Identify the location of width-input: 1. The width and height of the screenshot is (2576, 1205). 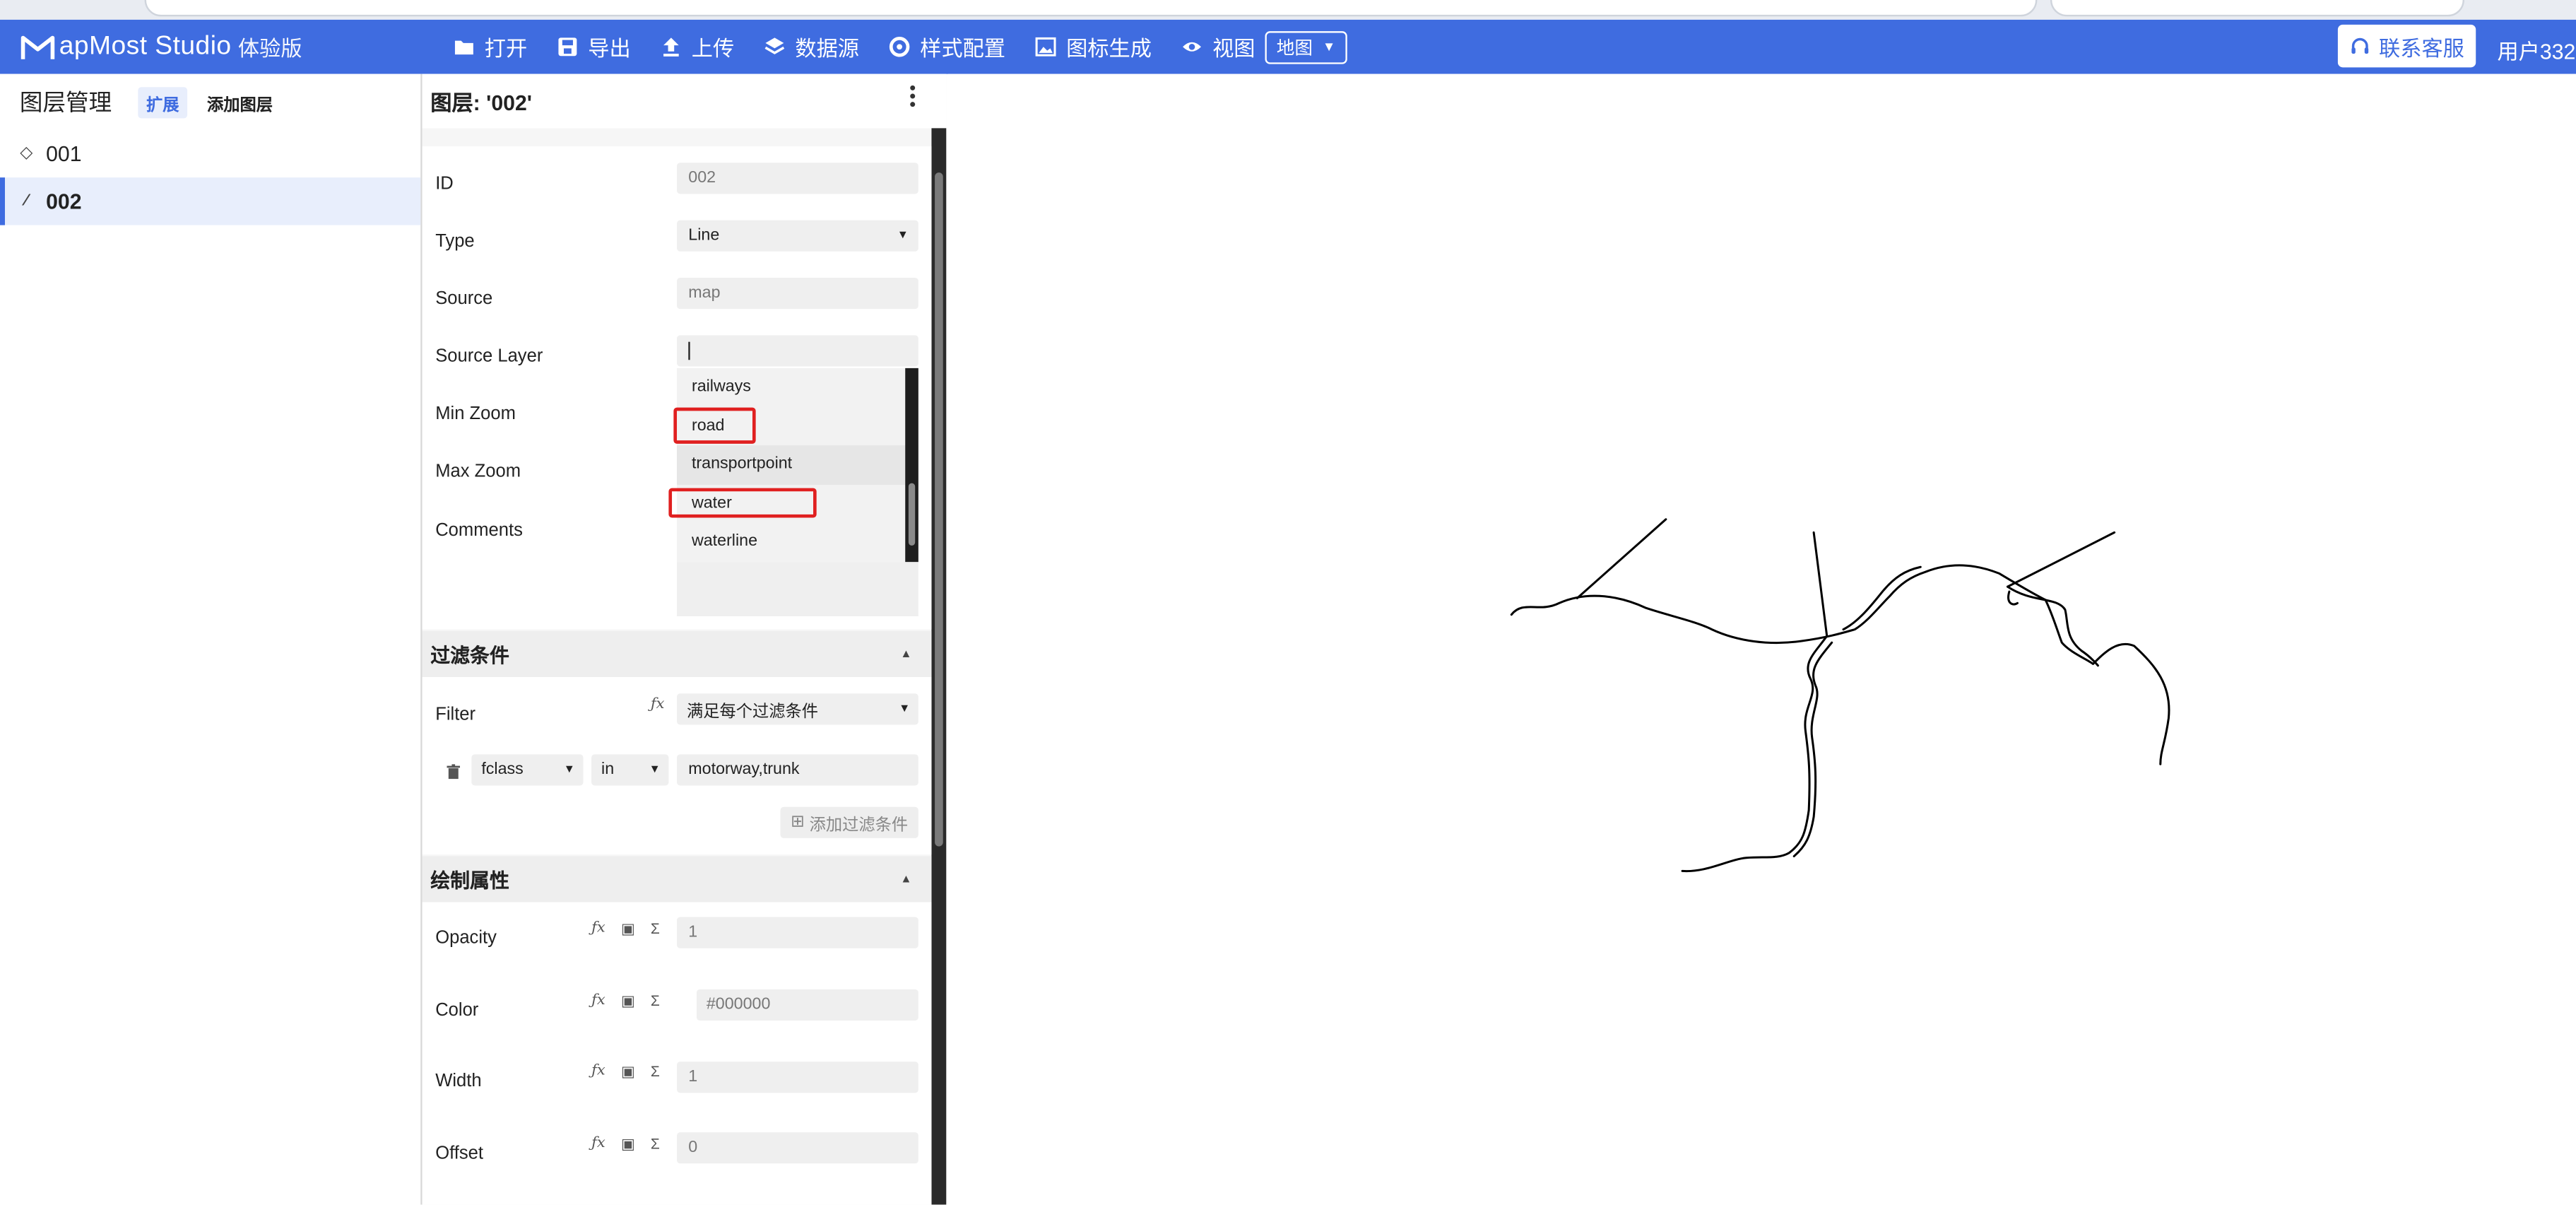
(797, 1077).